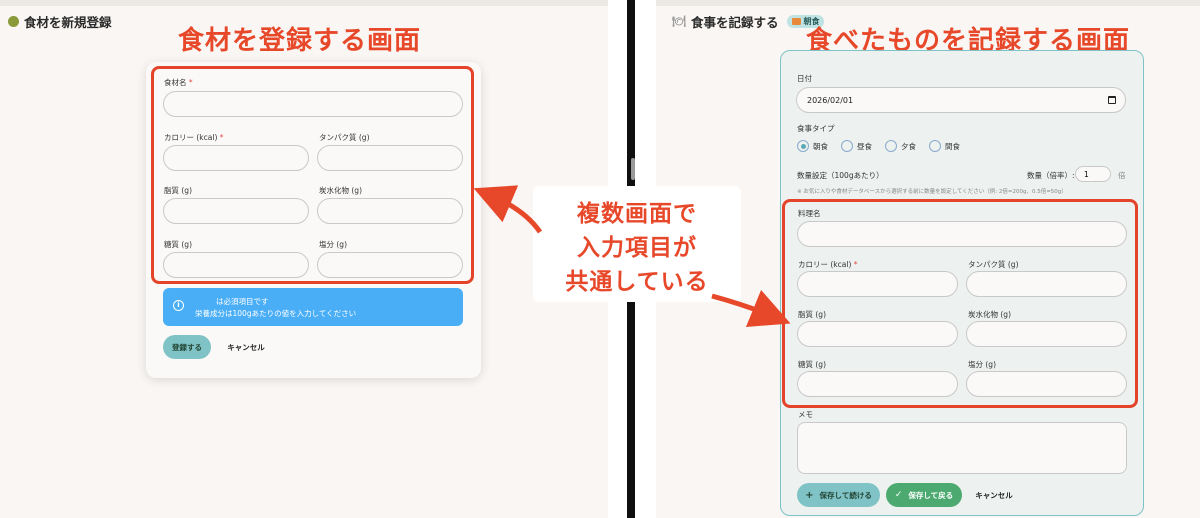  What do you see at coordinates (632, 256) in the screenshot?
I see `callout-arrows` at bounding box center [632, 256].